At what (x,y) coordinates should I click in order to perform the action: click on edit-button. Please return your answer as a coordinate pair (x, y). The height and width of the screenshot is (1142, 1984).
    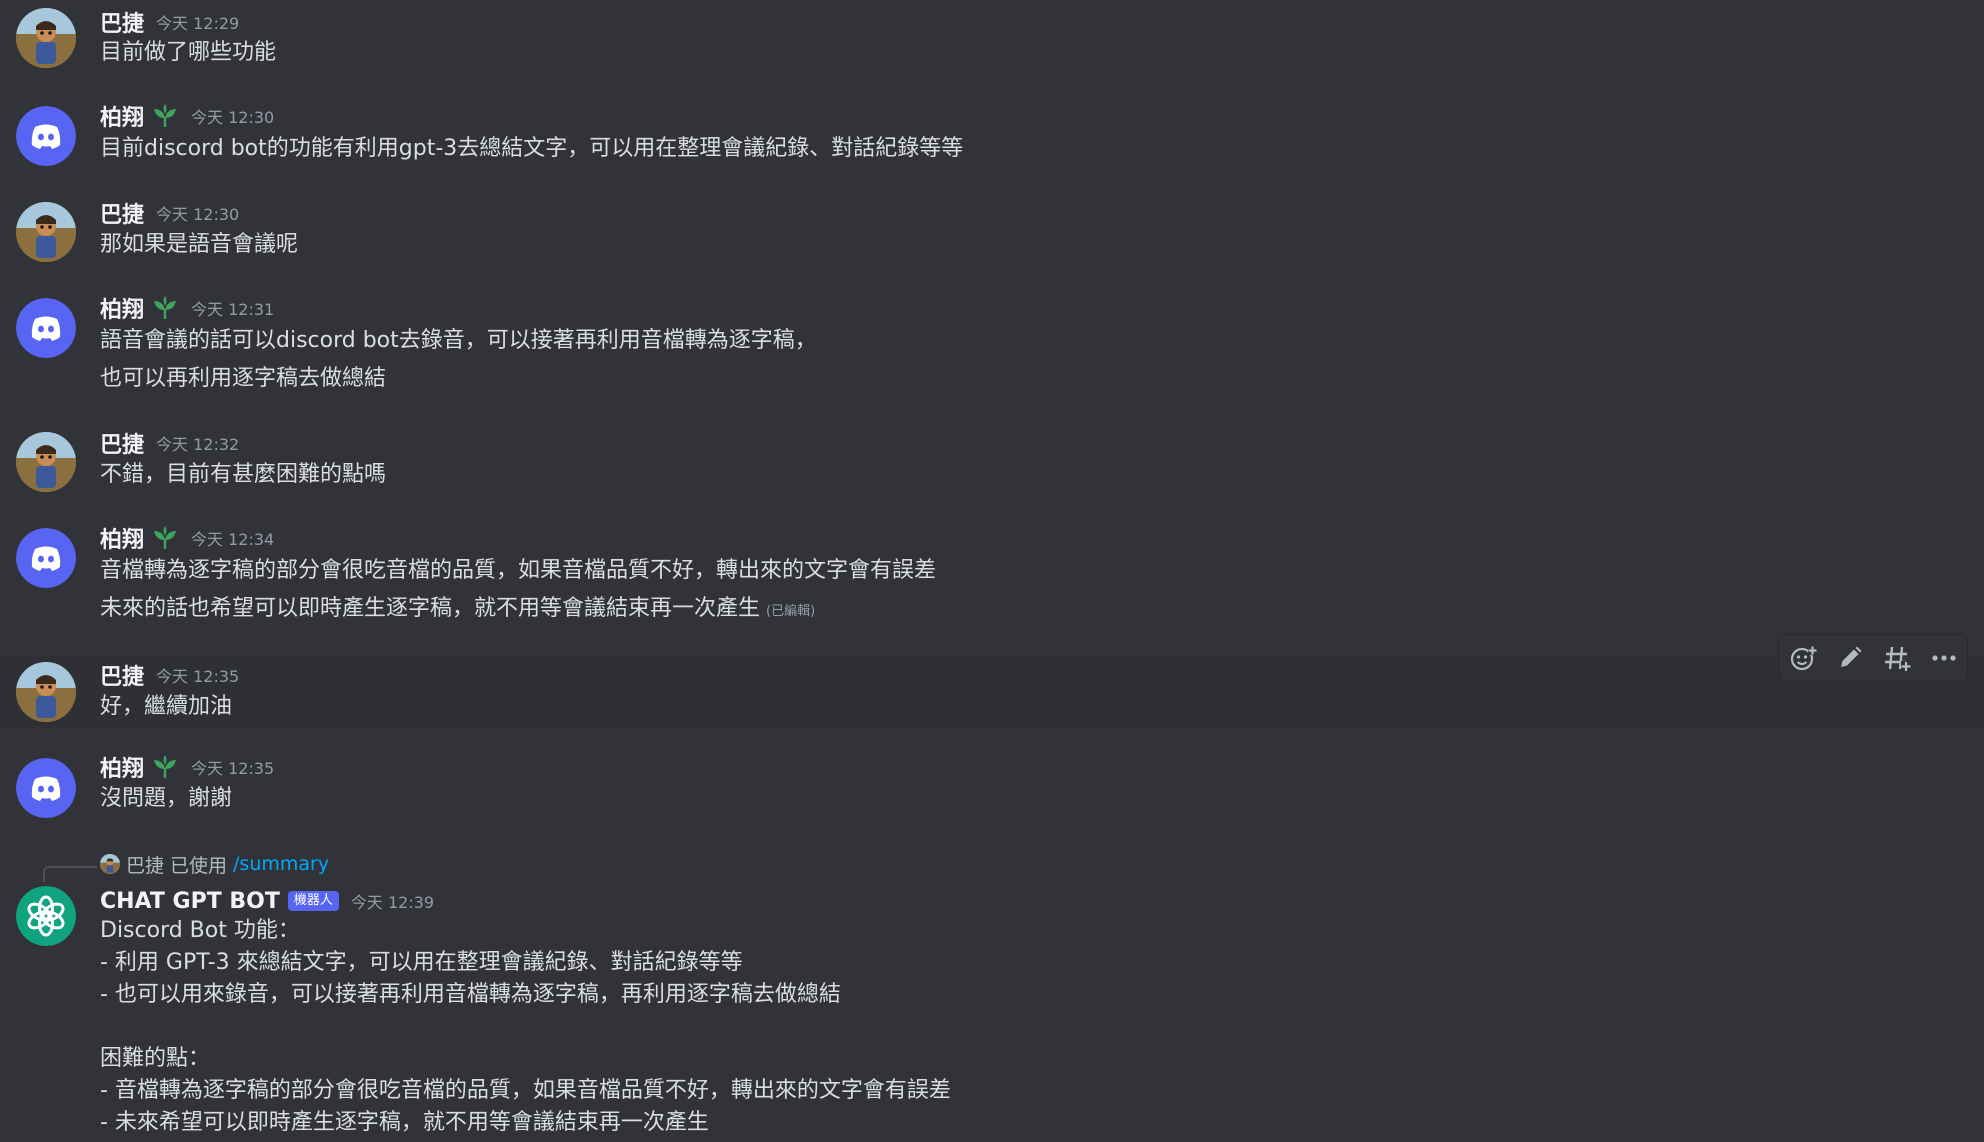
    Looking at the image, I should click on (1850, 658).